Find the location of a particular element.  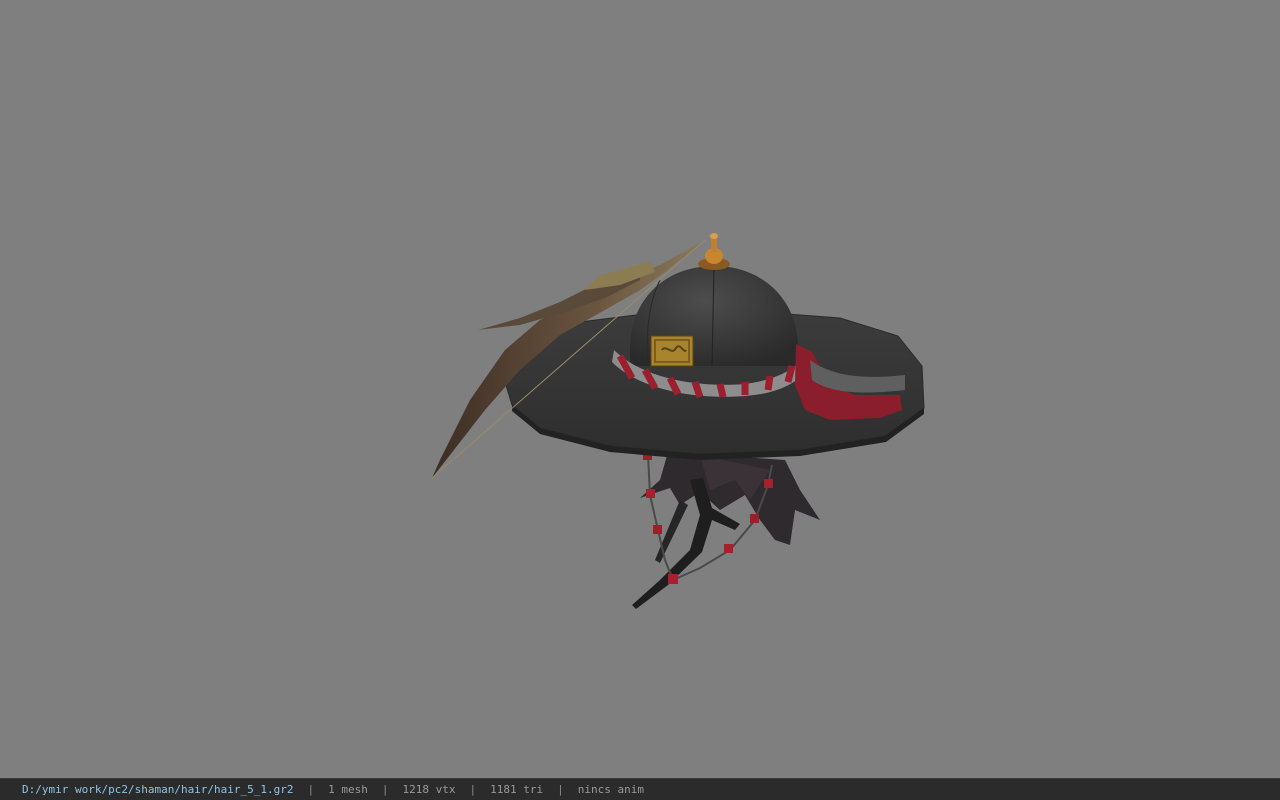

animation-status-label: nincs anim is located at coordinates (610, 789).